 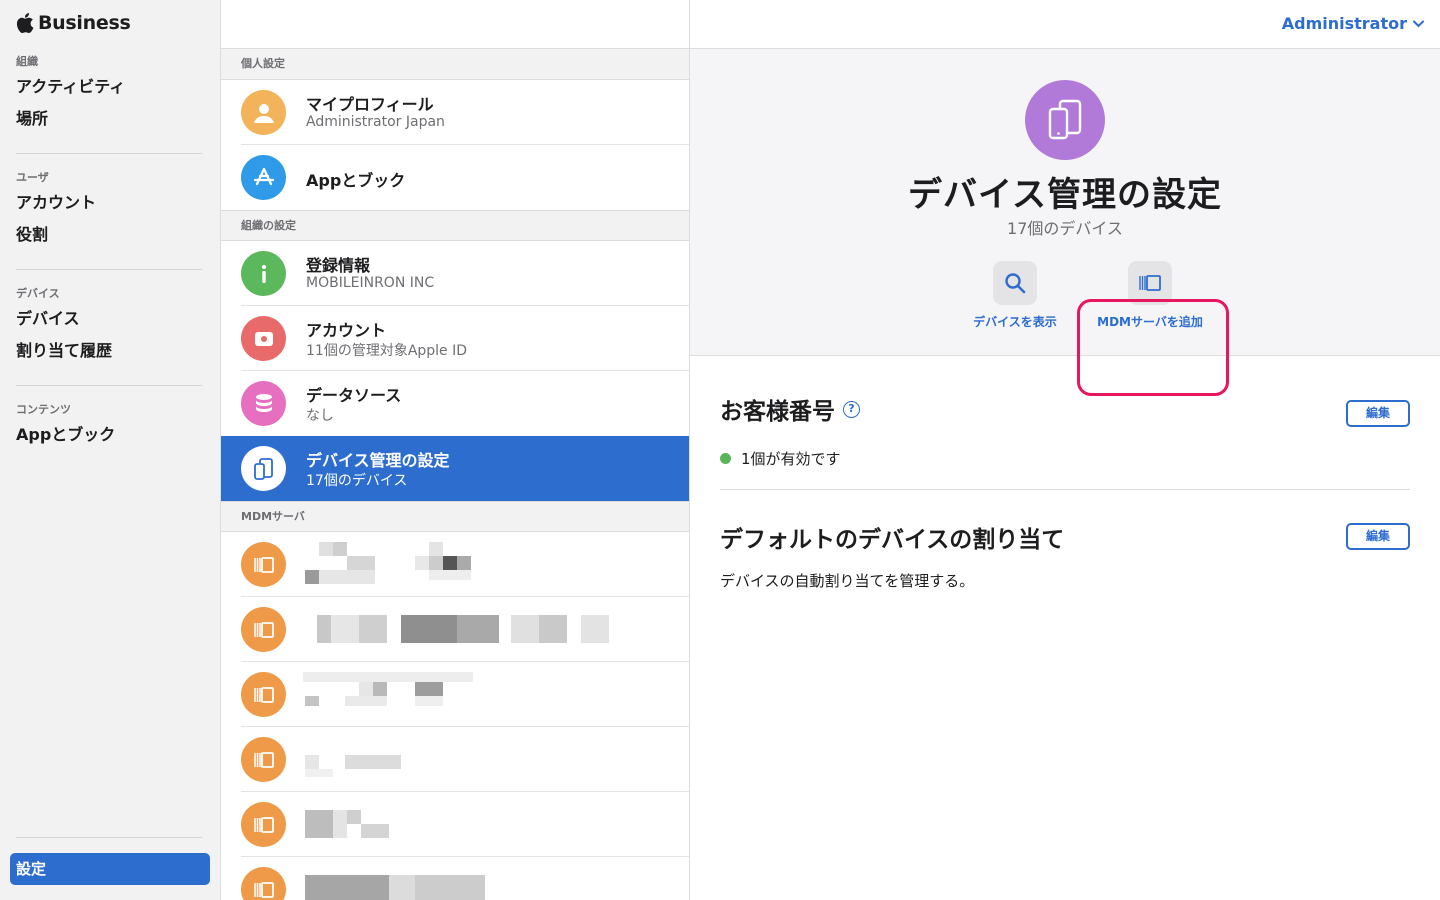 I want to click on list-item-my-profile: マイプロフィール Administrator Japan, so click(x=455, y=112).